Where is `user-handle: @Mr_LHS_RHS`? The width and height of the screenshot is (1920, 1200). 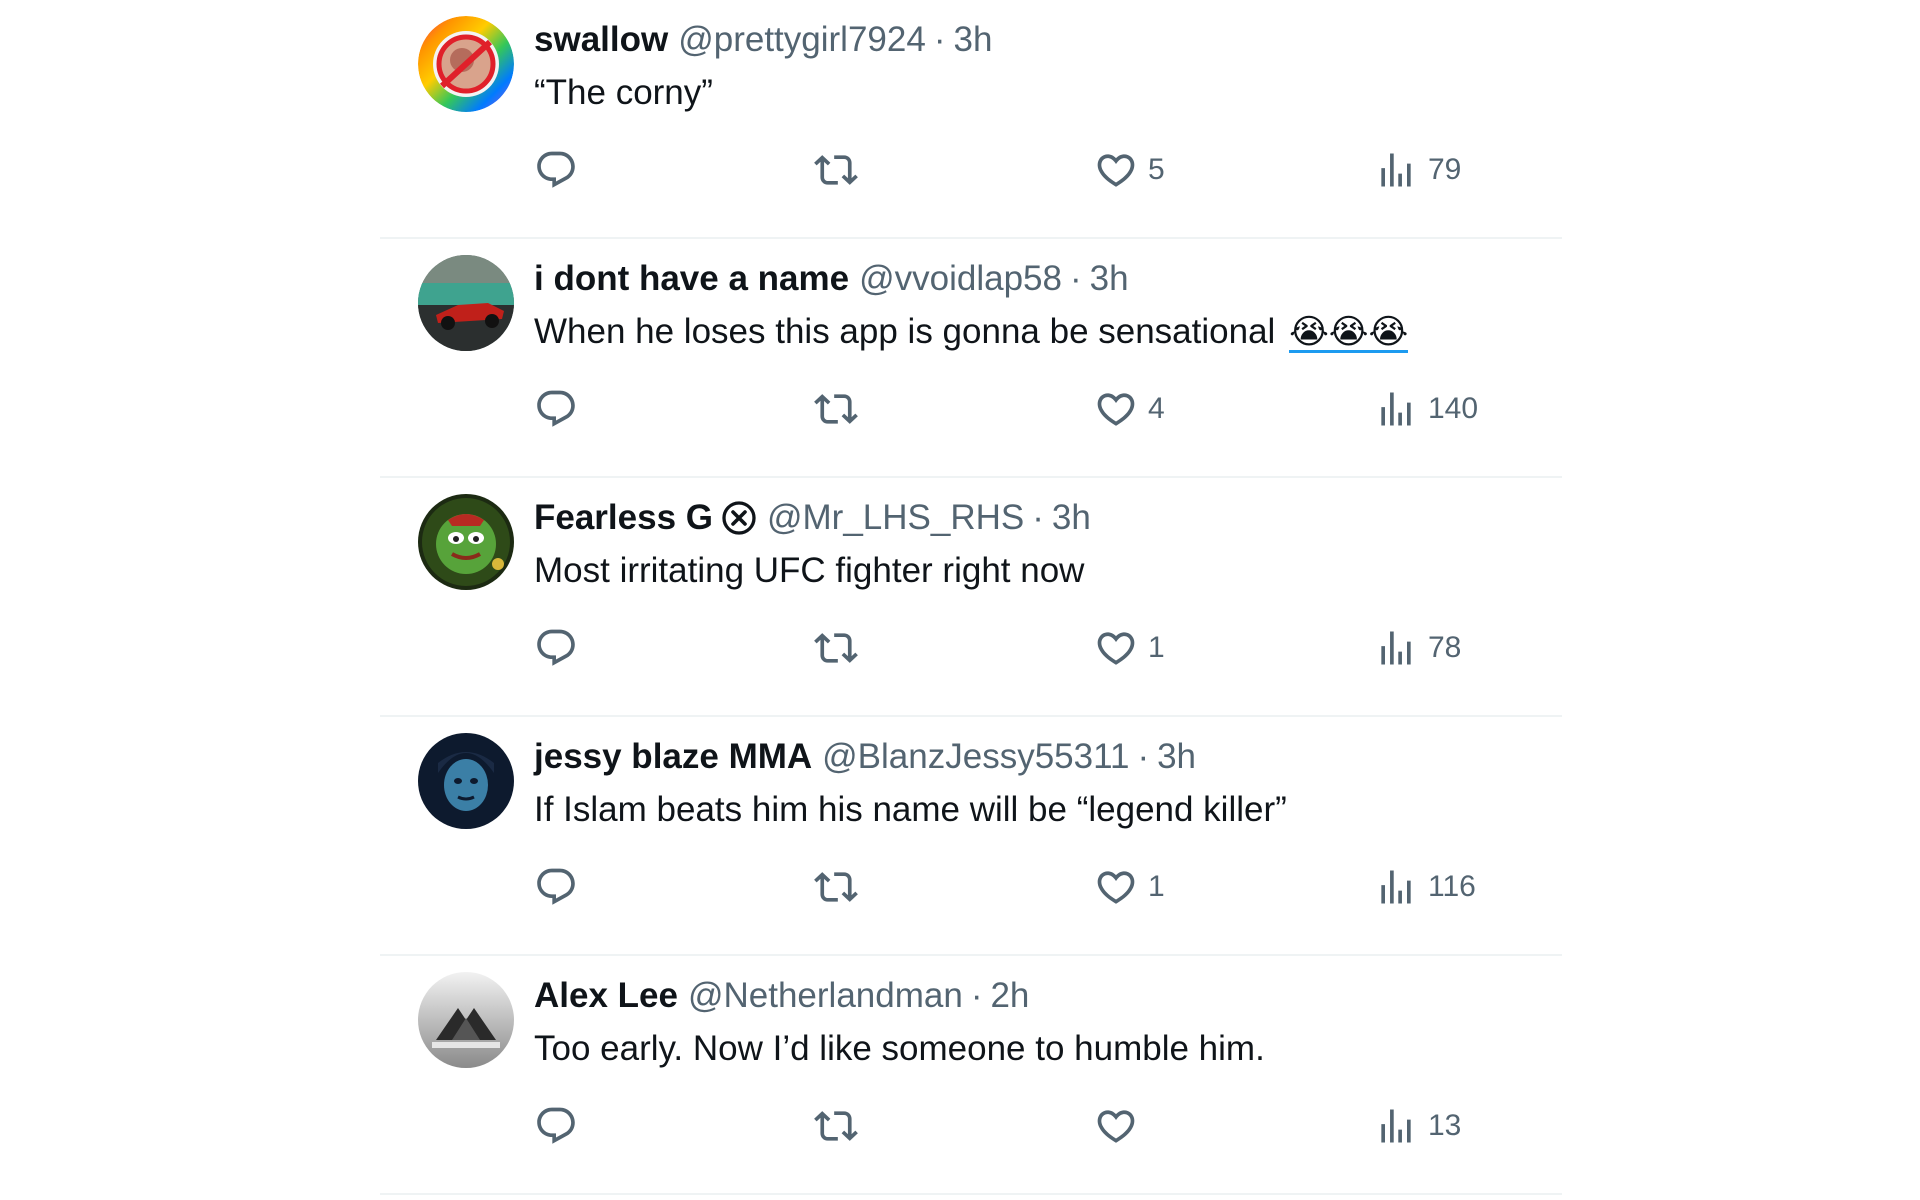
user-handle: @Mr_LHS_RHS is located at coordinates (895, 518).